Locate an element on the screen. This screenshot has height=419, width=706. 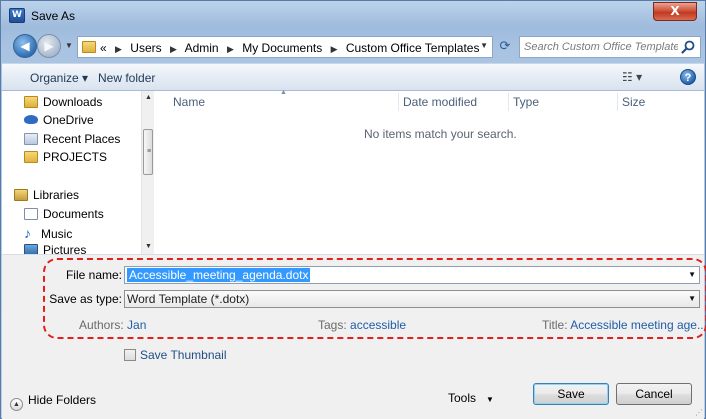
tags-value: accessible is located at coordinates (378, 325).